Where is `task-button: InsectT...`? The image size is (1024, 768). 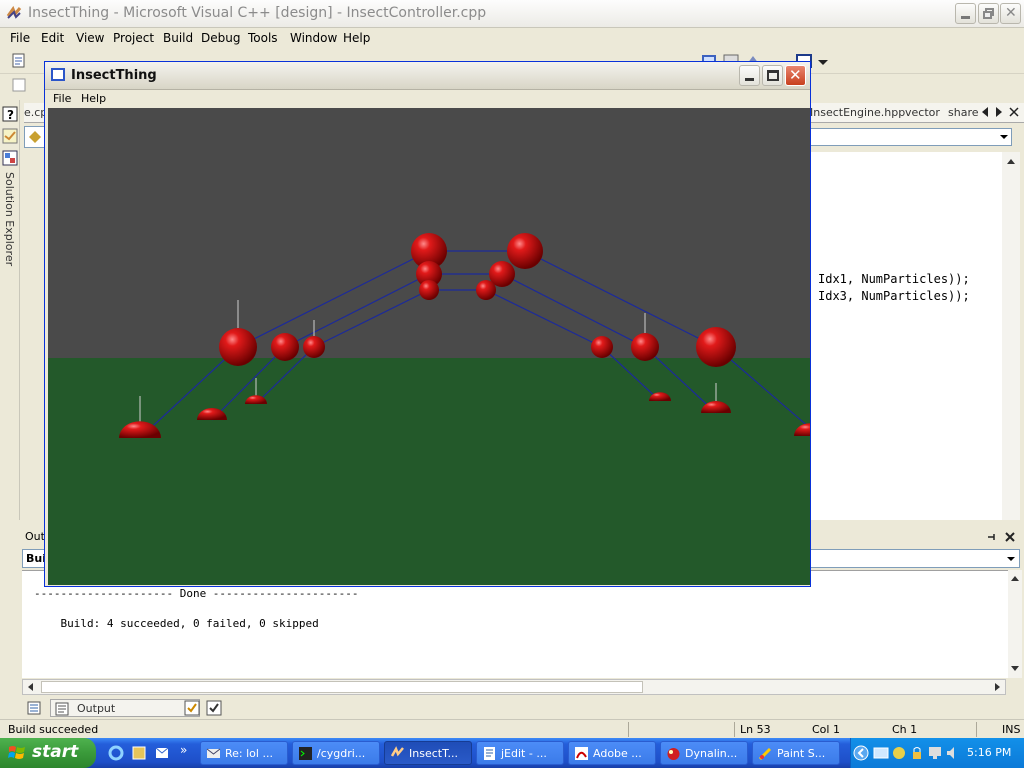
task-button: InsectT... is located at coordinates (428, 753).